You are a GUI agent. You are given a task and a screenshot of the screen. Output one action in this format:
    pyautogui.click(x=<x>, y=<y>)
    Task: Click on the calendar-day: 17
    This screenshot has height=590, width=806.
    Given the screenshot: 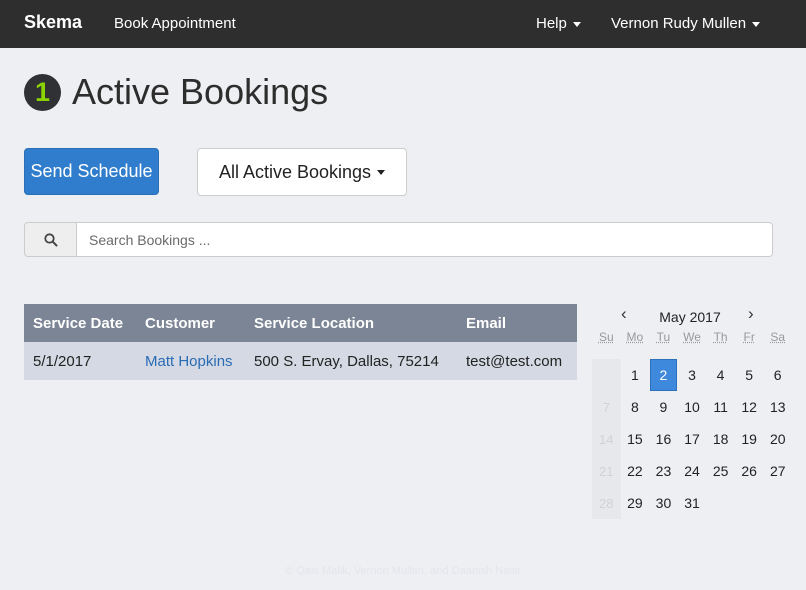 What is the action you would take?
    pyautogui.click(x=692, y=439)
    